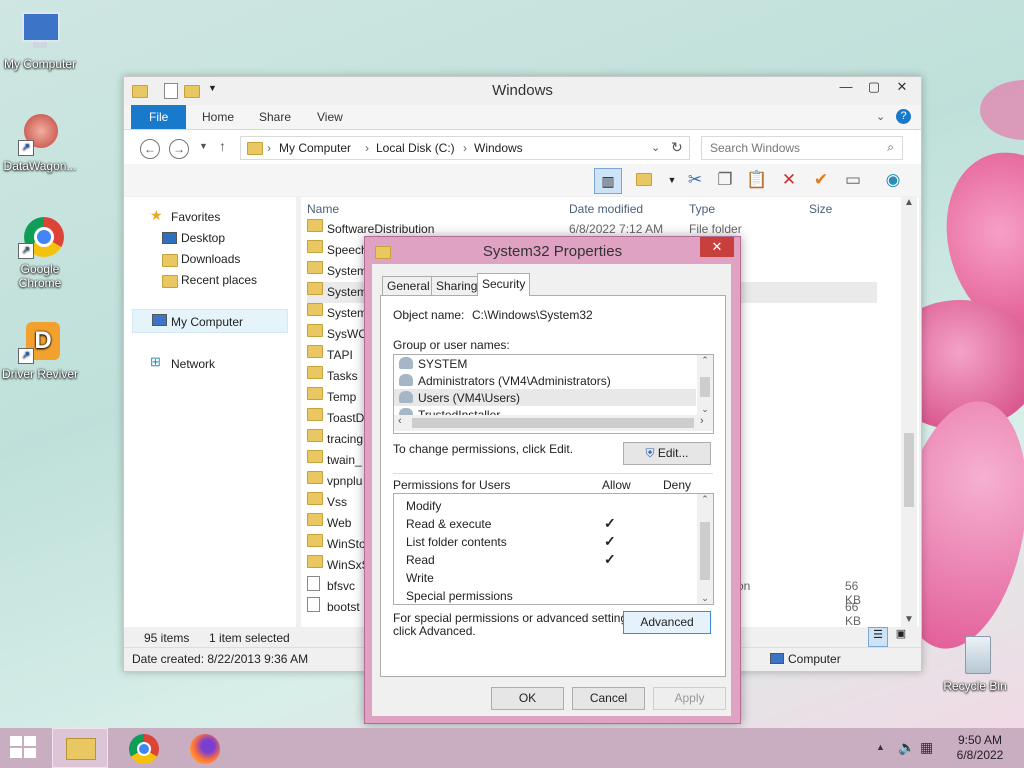  Describe the element at coordinates (434, 631) in the screenshot. I see `special-permissions-text-2: click Advanced.` at that location.